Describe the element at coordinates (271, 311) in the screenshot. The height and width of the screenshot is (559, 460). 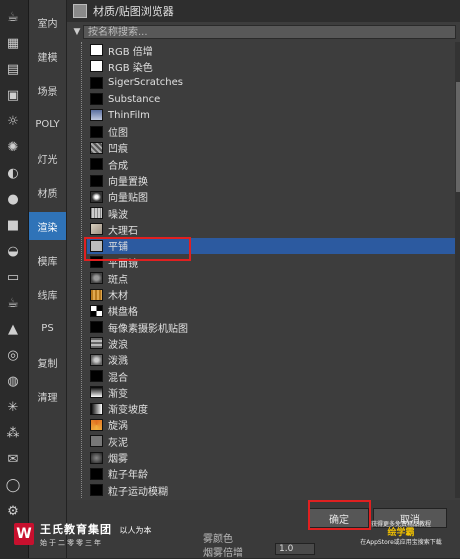
I see `list-item: 棋盘格` at that location.